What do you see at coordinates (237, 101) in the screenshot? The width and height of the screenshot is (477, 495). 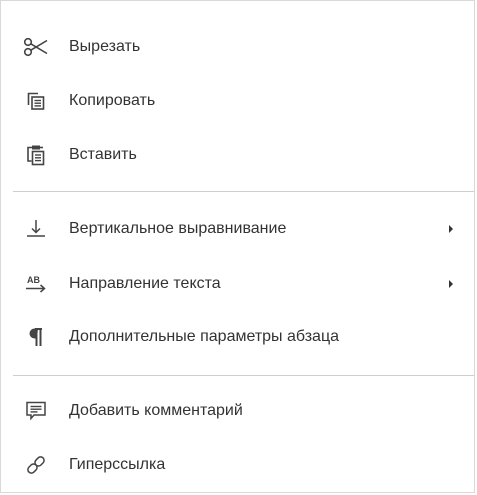 I see `menu-item-copy: Копировать` at bounding box center [237, 101].